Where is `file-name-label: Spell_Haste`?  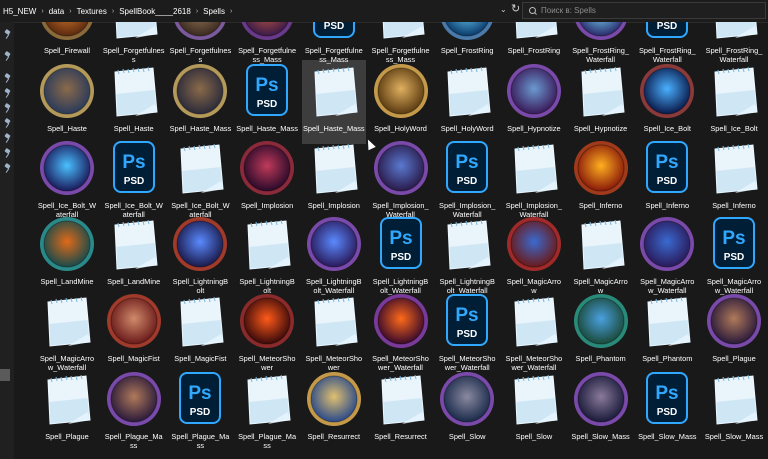 file-name-label: Spell_Haste is located at coordinates (67, 128).